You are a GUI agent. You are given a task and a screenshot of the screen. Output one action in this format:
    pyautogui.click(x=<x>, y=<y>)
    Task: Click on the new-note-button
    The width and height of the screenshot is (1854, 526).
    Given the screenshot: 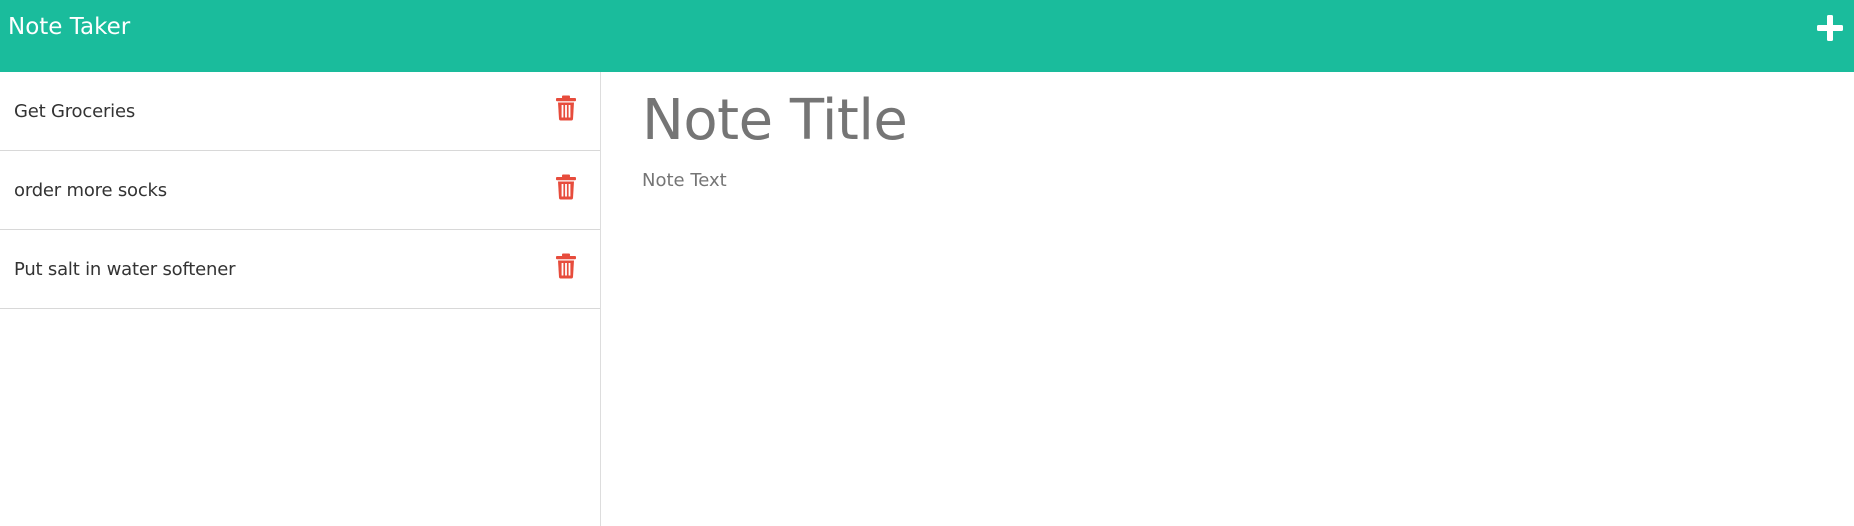 What is the action you would take?
    pyautogui.click(x=1830, y=28)
    